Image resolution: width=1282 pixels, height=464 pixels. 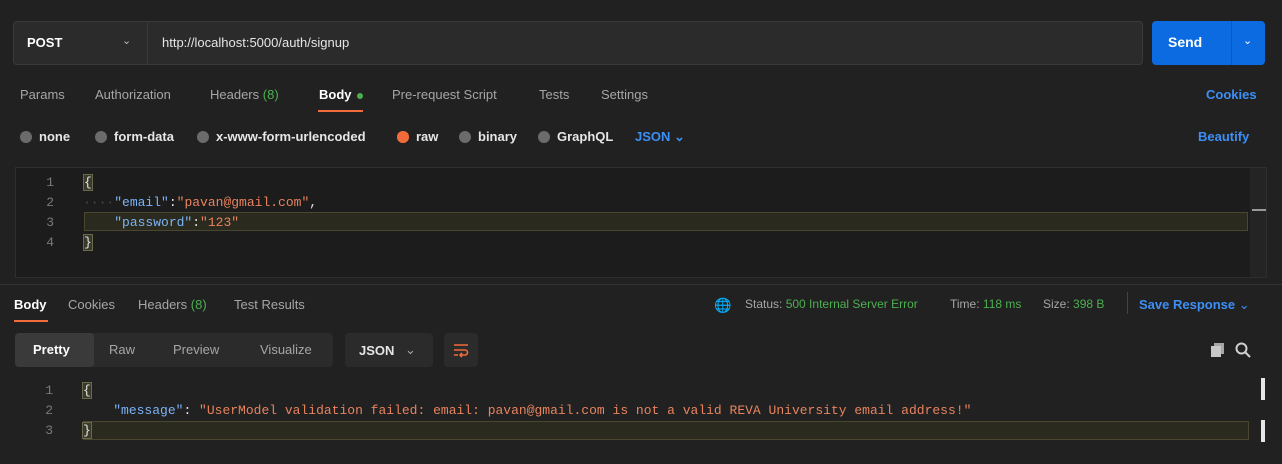 I want to click on code-line: "password":"123", so click(x=177, y=222).